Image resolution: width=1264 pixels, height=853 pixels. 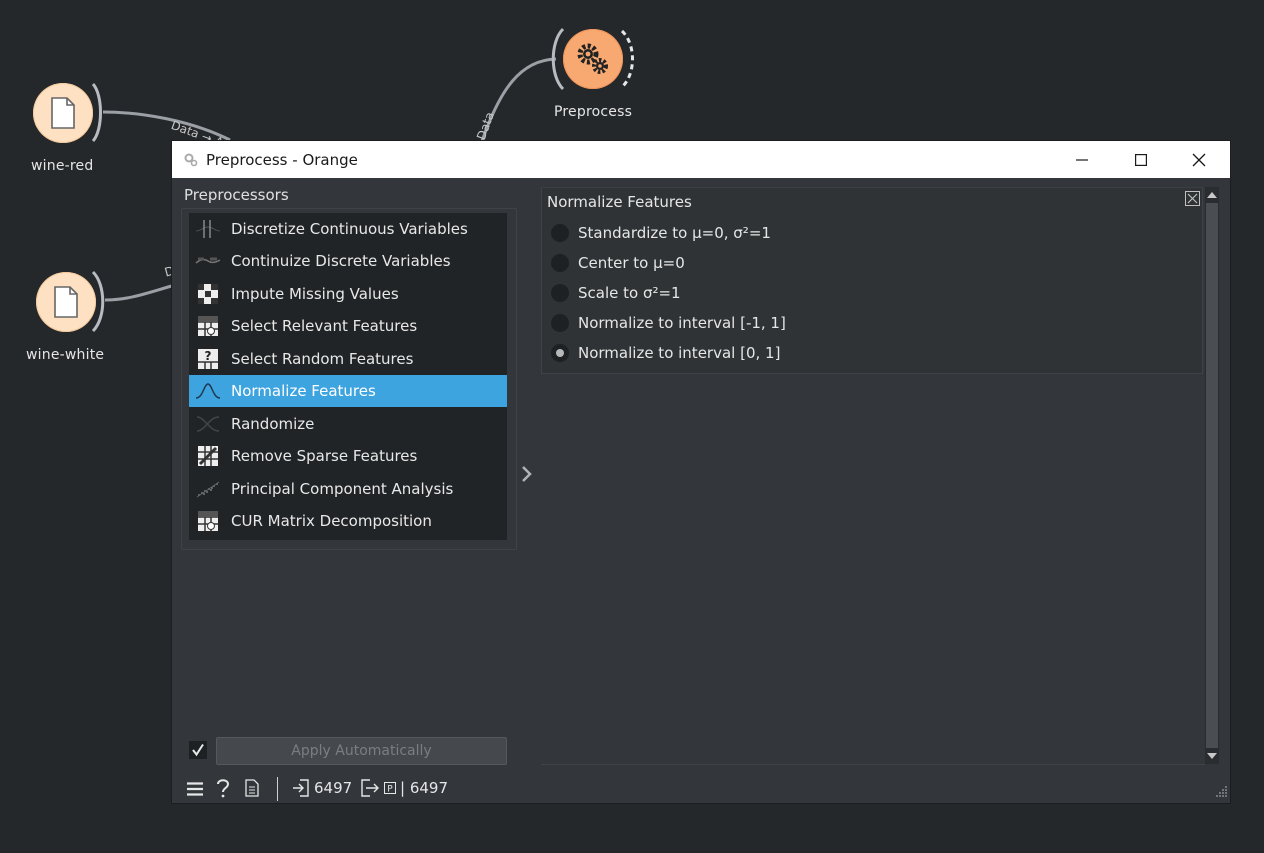 I want to click on list-item-discretize: Discretize Continuous Variables, so click(x=348, y=229).